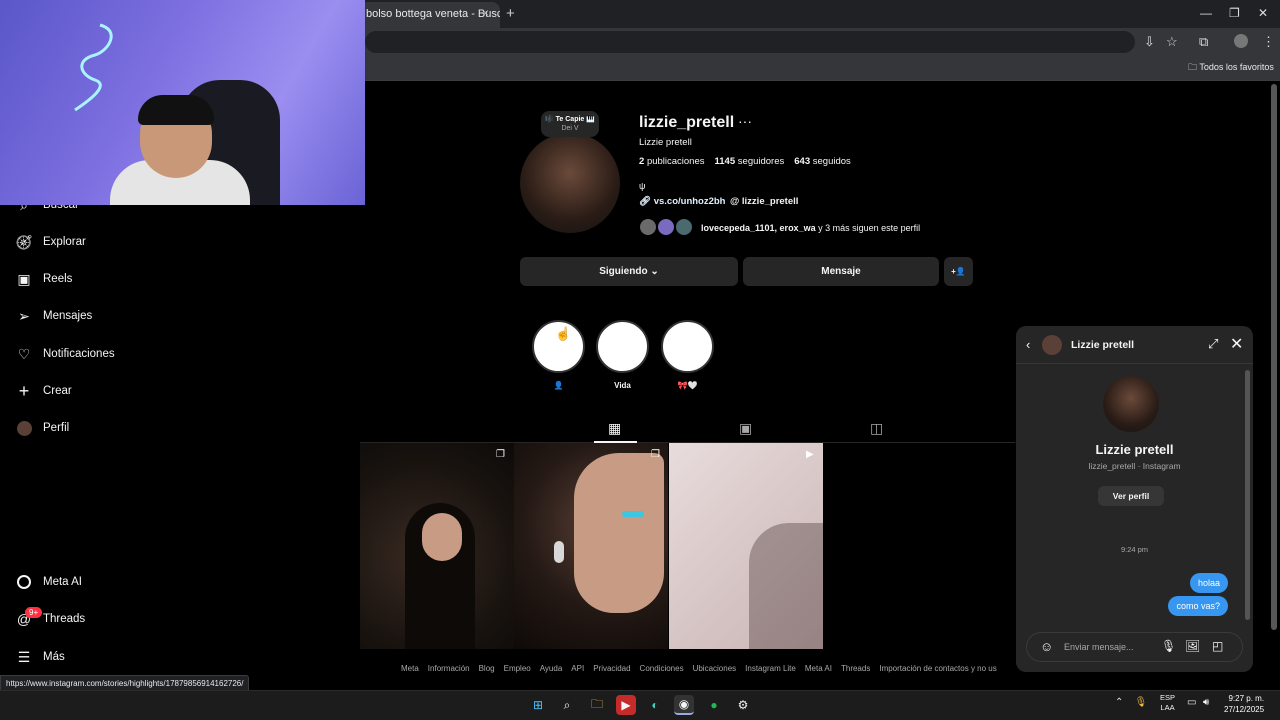  What do you see at coordinates (1268, 42) in the screenshot?
I see `browser-menu-icon: ⋮` at bounding box center [1268, 42].